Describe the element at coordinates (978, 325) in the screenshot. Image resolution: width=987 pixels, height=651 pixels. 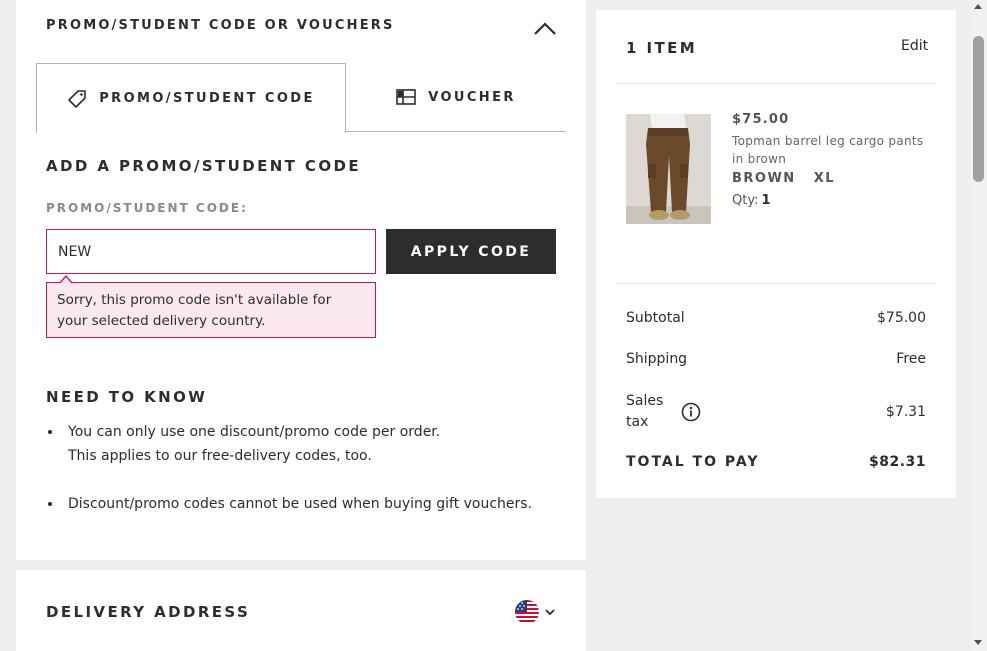
I see `scrollbar` at that location.